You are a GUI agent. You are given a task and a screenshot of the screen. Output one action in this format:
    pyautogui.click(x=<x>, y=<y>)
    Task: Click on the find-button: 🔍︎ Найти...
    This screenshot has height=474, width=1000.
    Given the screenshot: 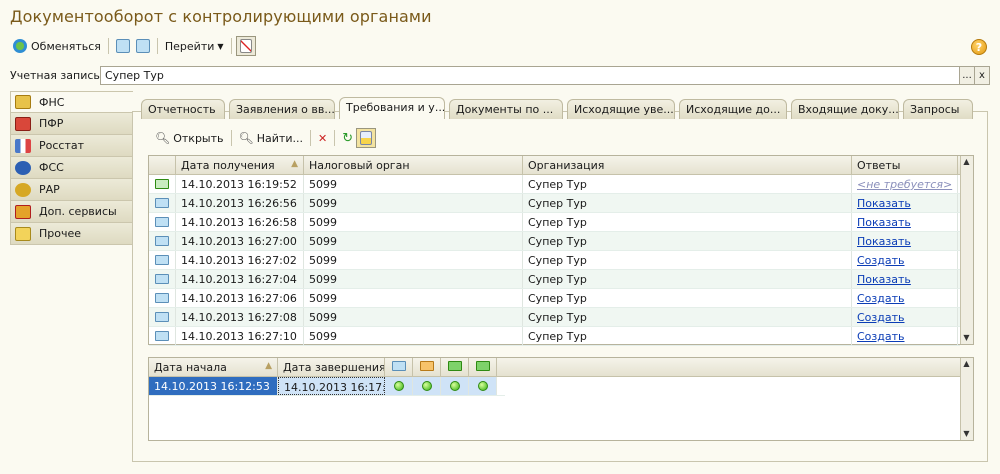 What is the action you would take?
    pyautogui.click(x=271, y=138)
    